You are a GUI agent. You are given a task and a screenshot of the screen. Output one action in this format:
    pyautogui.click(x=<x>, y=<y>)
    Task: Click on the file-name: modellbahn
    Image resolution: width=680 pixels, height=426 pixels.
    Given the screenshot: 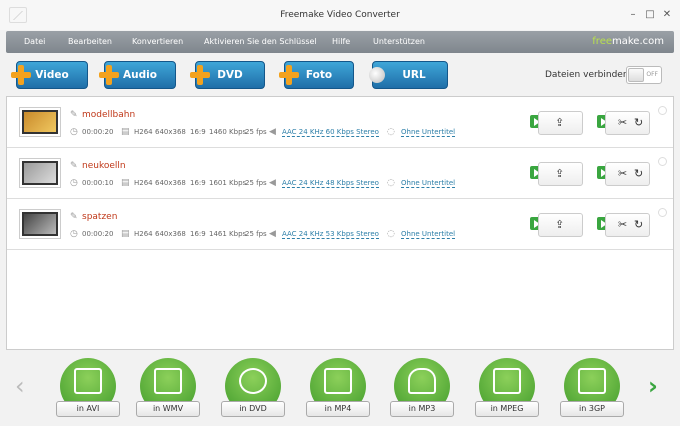 What is the action you would take?
    pyautogui.click(x=108, y=115)
    